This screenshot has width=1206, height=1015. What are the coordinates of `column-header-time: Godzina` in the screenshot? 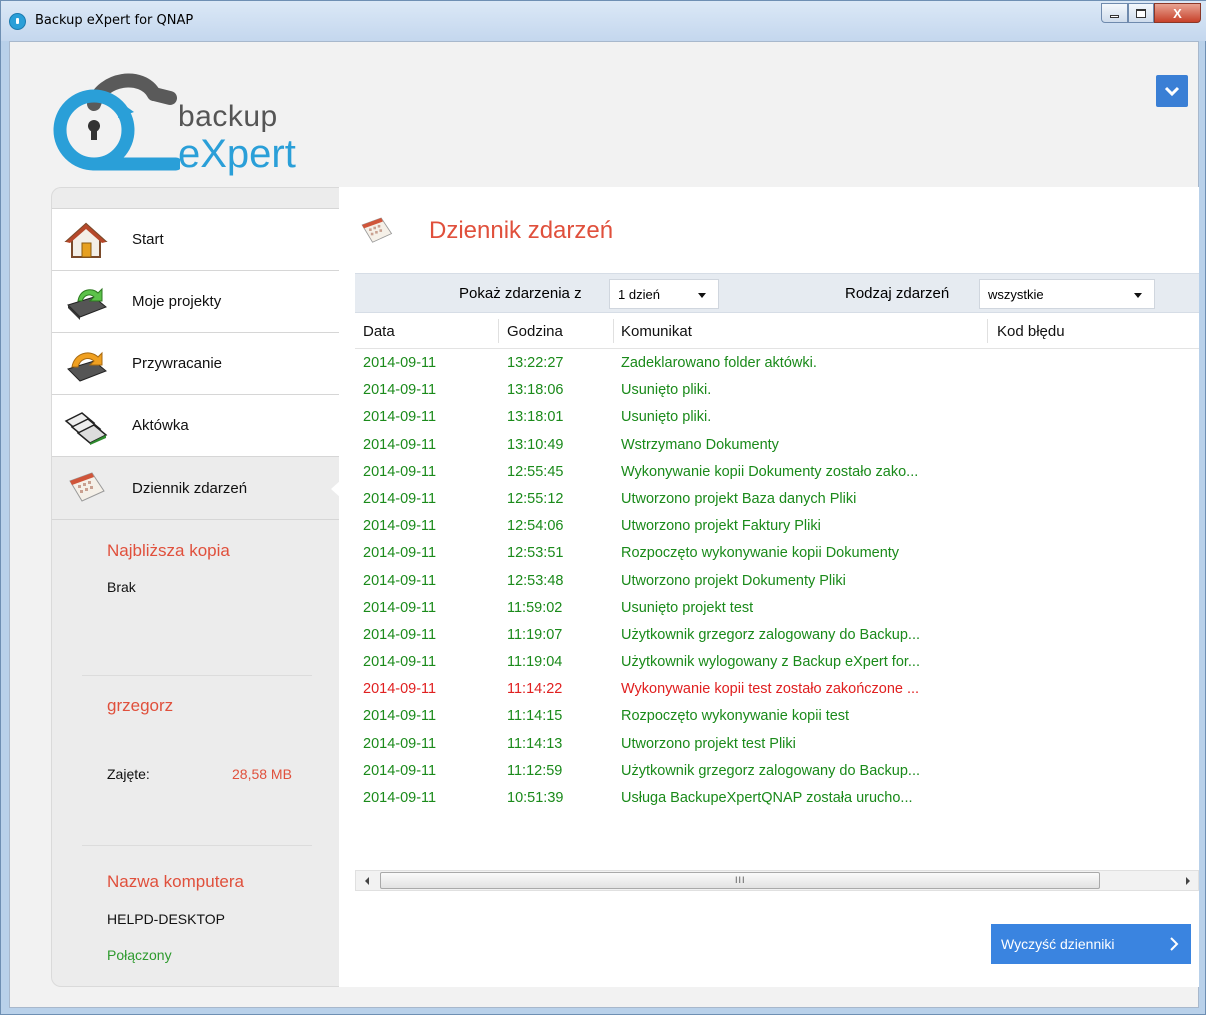 It's located at (535, 331).